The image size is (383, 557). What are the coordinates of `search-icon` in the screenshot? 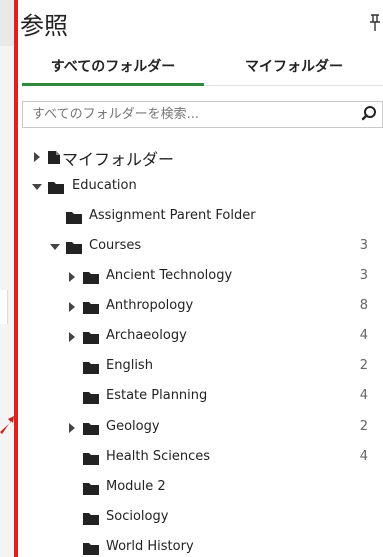 It's located at (369, 114).